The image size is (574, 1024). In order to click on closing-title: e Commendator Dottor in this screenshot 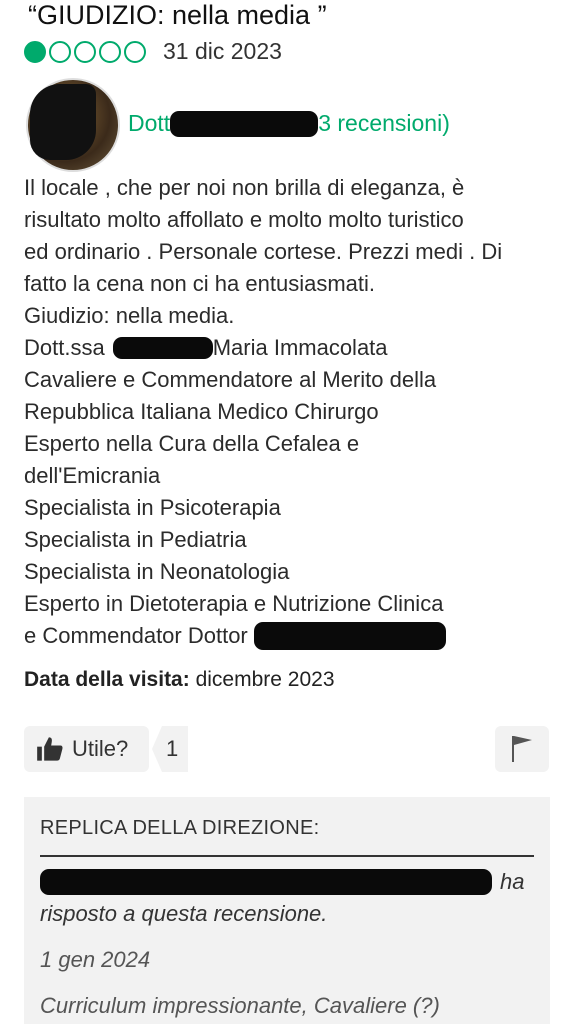, I will do `click(136, 635)`.